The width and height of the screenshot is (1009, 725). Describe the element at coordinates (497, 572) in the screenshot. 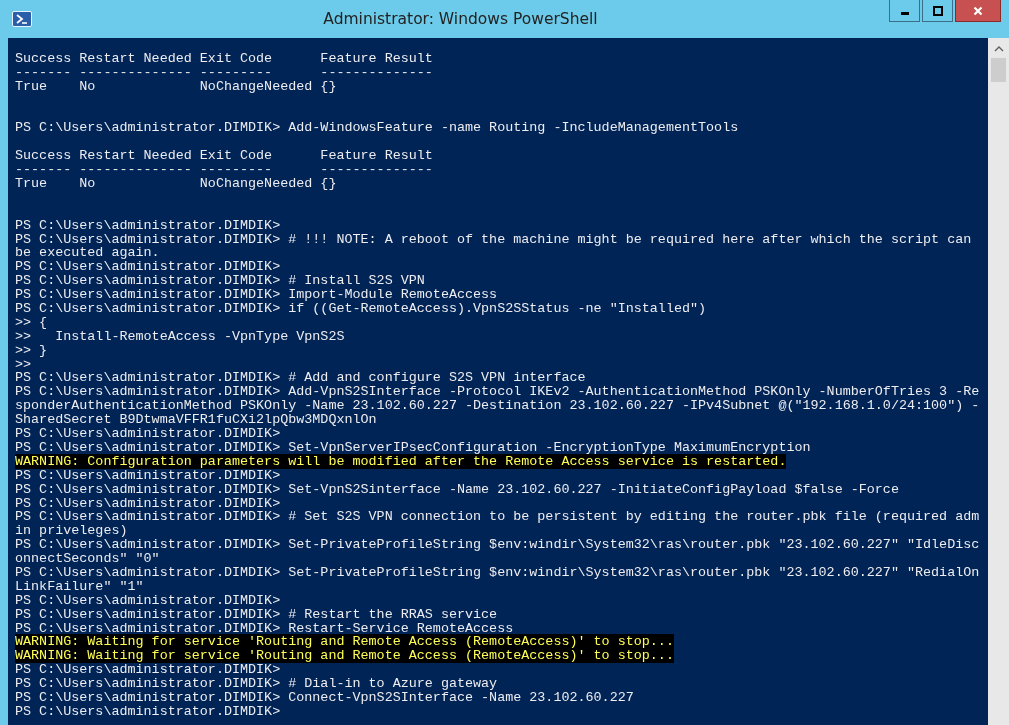

I see `console-line: PS C:\Users\administrator.DIMDIK> Set-PrivateProfileString $env:windir\System32\ras\router.pbk "23.102.60.227" "RedialOn` at that location.